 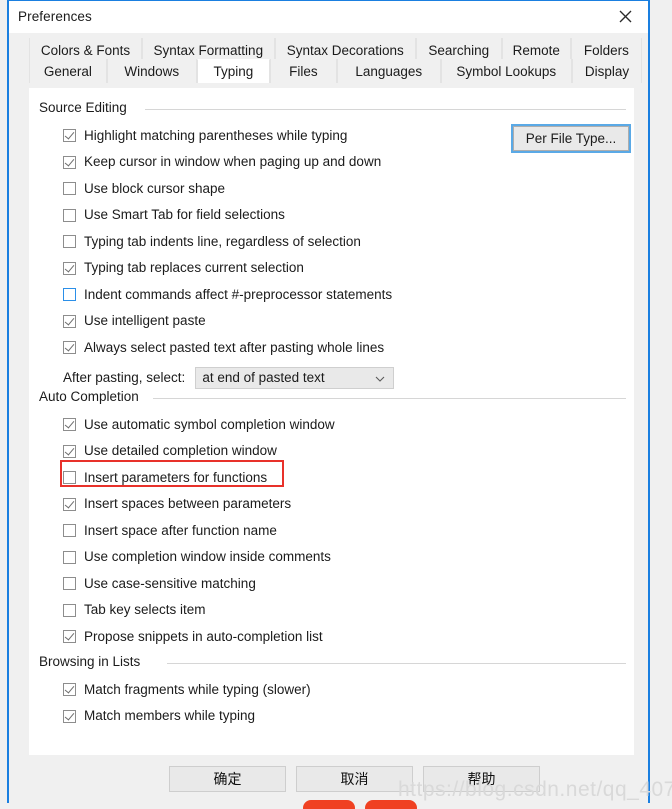 I want to click on window-title: Preferences, so click(x=55, y=16).